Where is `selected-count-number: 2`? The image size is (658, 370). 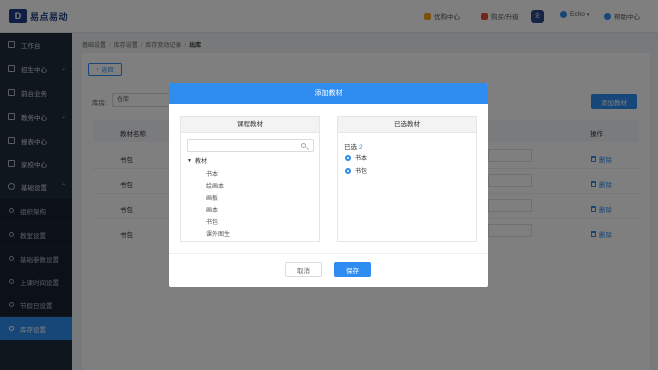
selected-count-number: 2 is located at coordinates (361, 147).